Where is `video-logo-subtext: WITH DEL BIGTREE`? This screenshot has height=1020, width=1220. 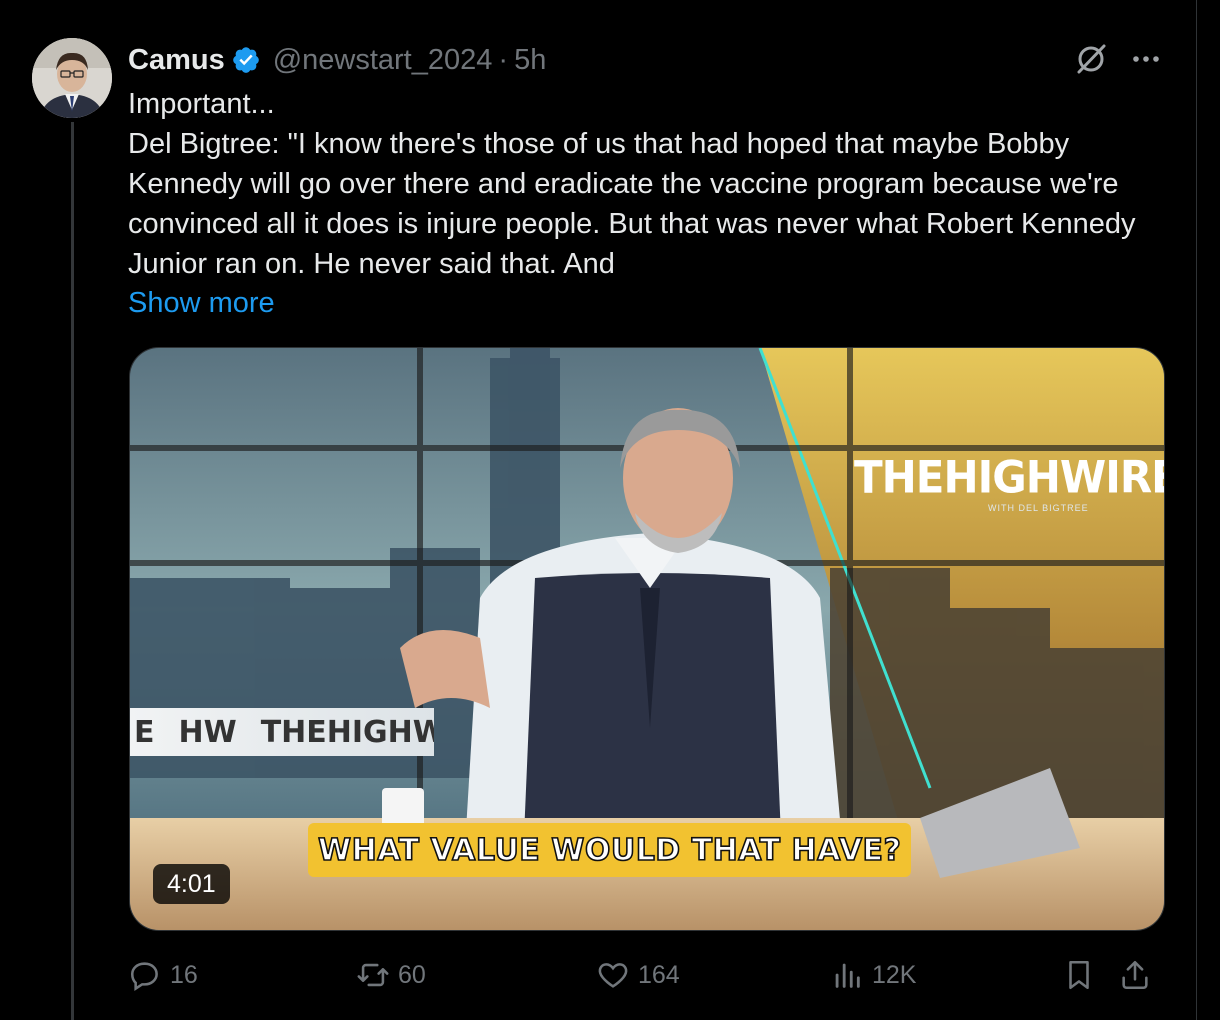
video-logo-subtext: WITH DEL BIGTREE is located at coordinates (1038, 508).